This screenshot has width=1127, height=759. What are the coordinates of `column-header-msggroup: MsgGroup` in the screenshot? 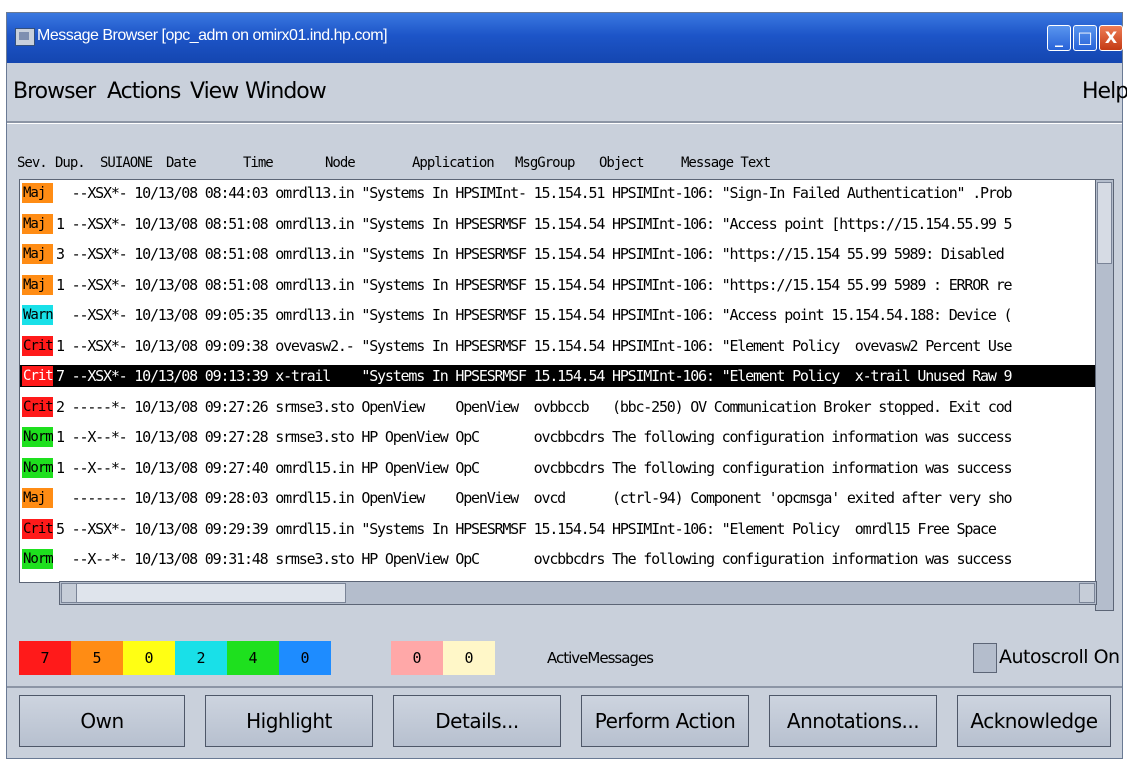 It's located at (545, 163).